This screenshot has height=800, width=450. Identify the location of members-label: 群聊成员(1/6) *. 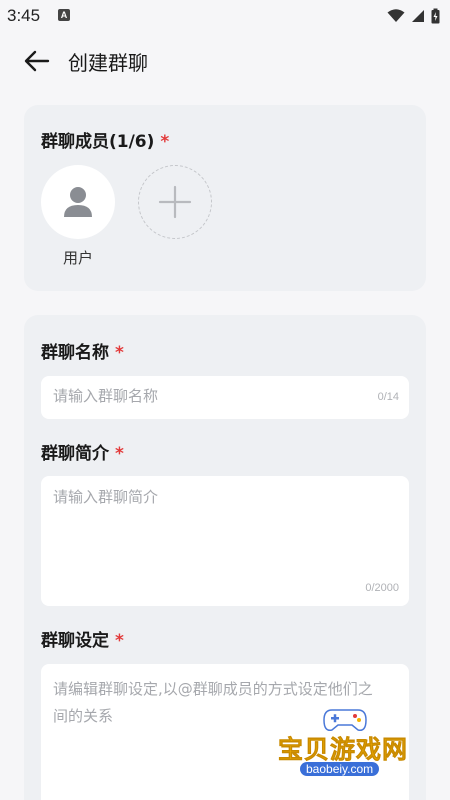
(105, 142).